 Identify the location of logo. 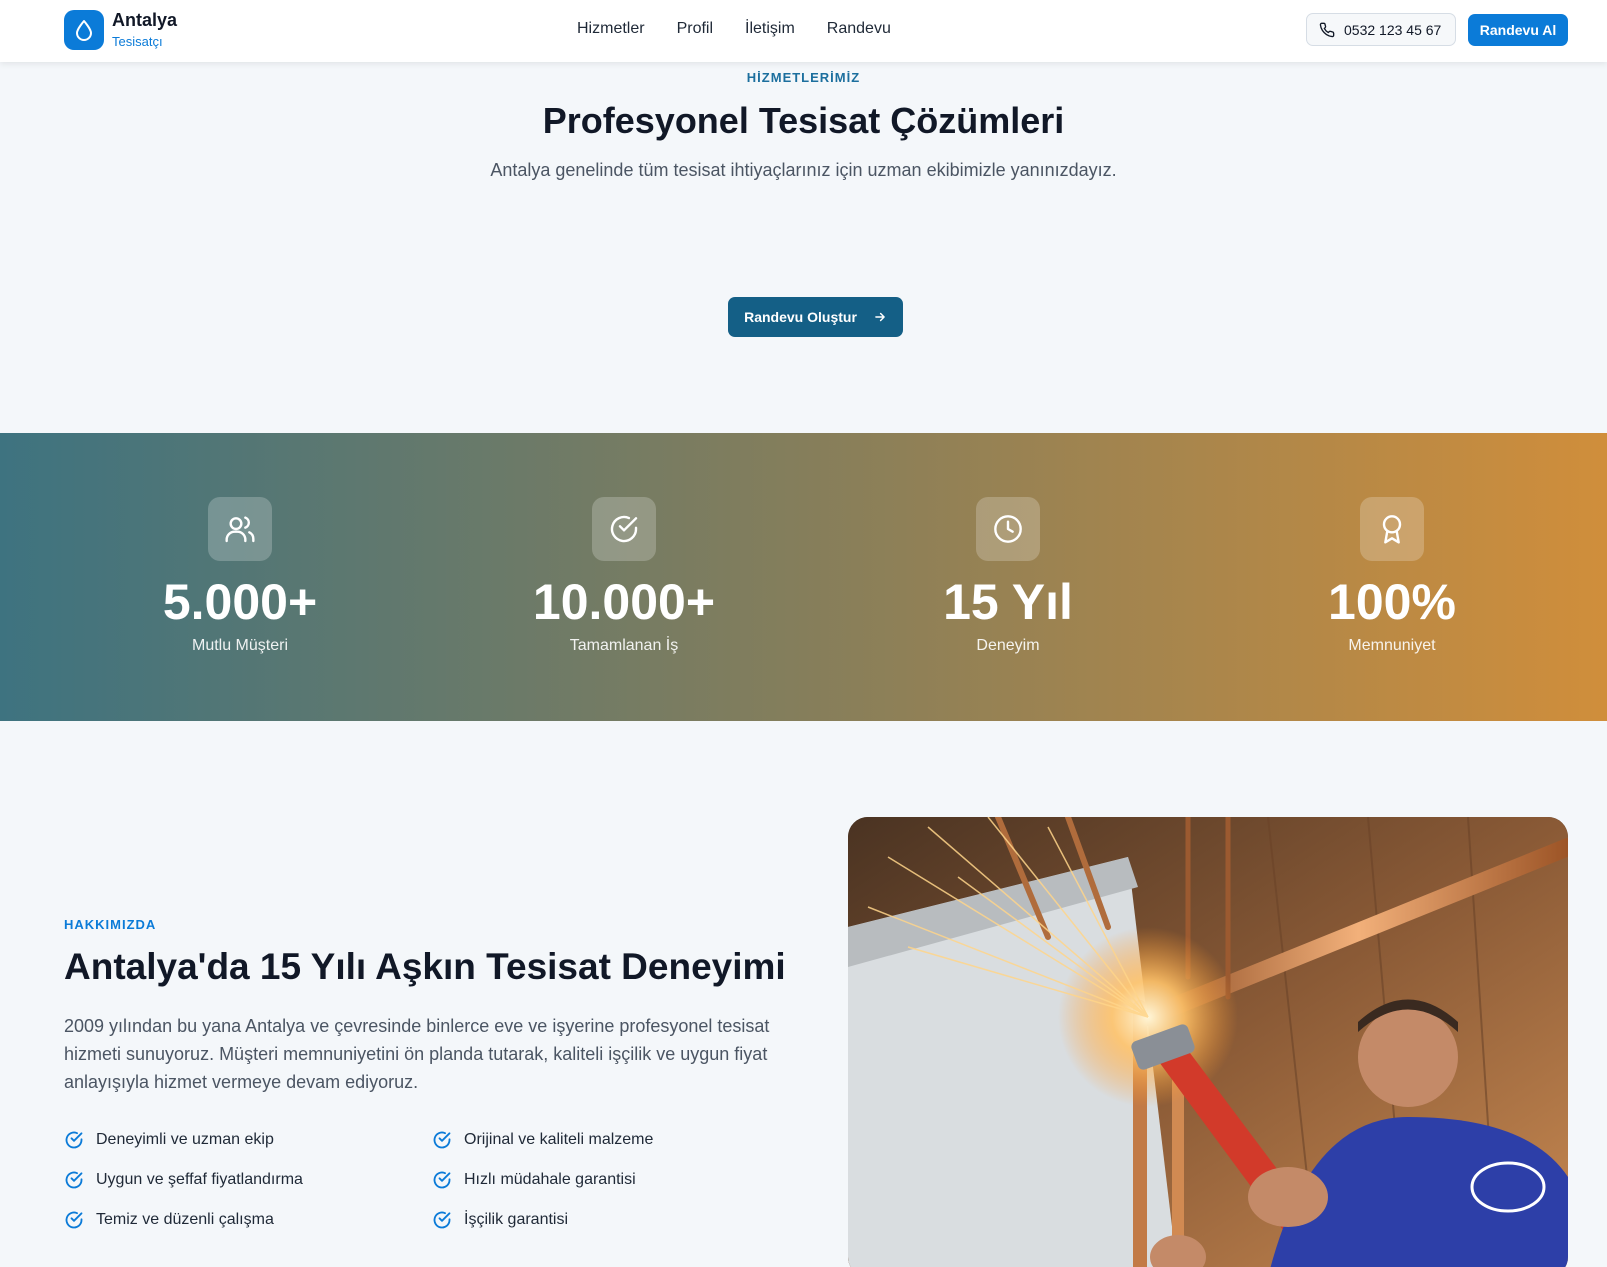
(84, 30).